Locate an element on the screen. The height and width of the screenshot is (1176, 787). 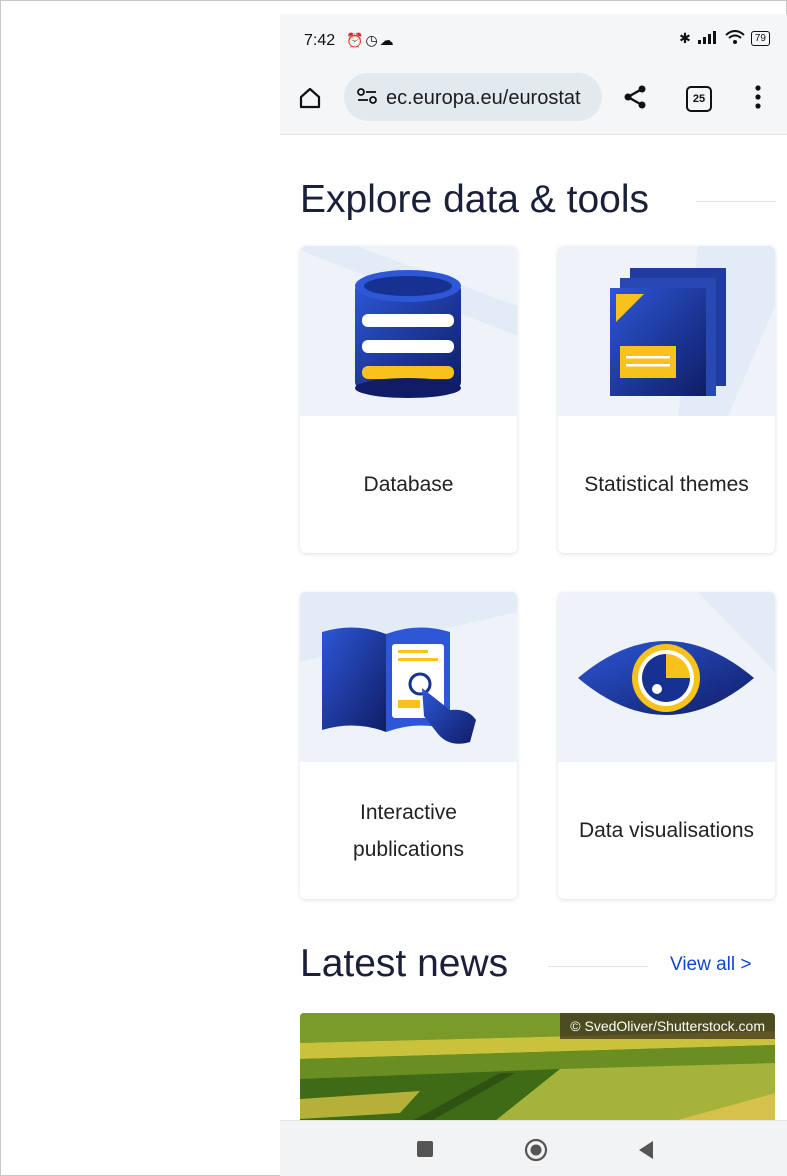
home-icon is located at coordinates (310, 100).